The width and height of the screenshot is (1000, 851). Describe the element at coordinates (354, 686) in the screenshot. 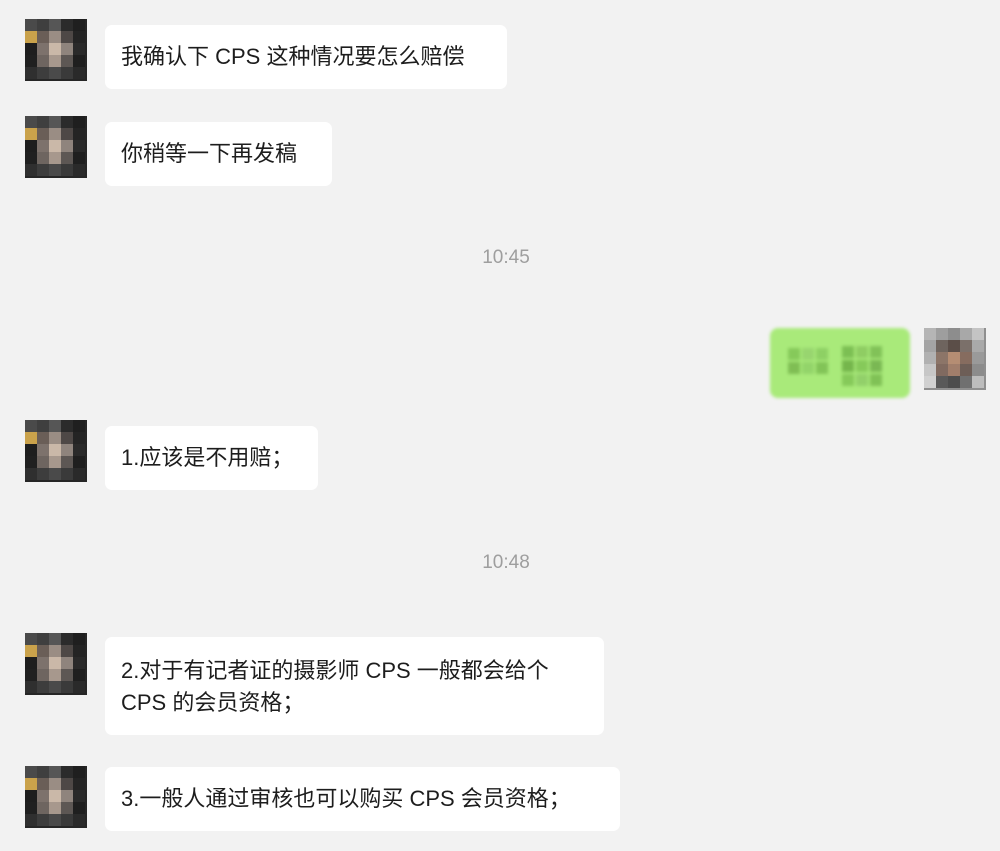

I see `incoming-message-bubble: 2.对于有记者证的摄影师 CPS 一般都会给个 CPS 的会员资格；` at that location.